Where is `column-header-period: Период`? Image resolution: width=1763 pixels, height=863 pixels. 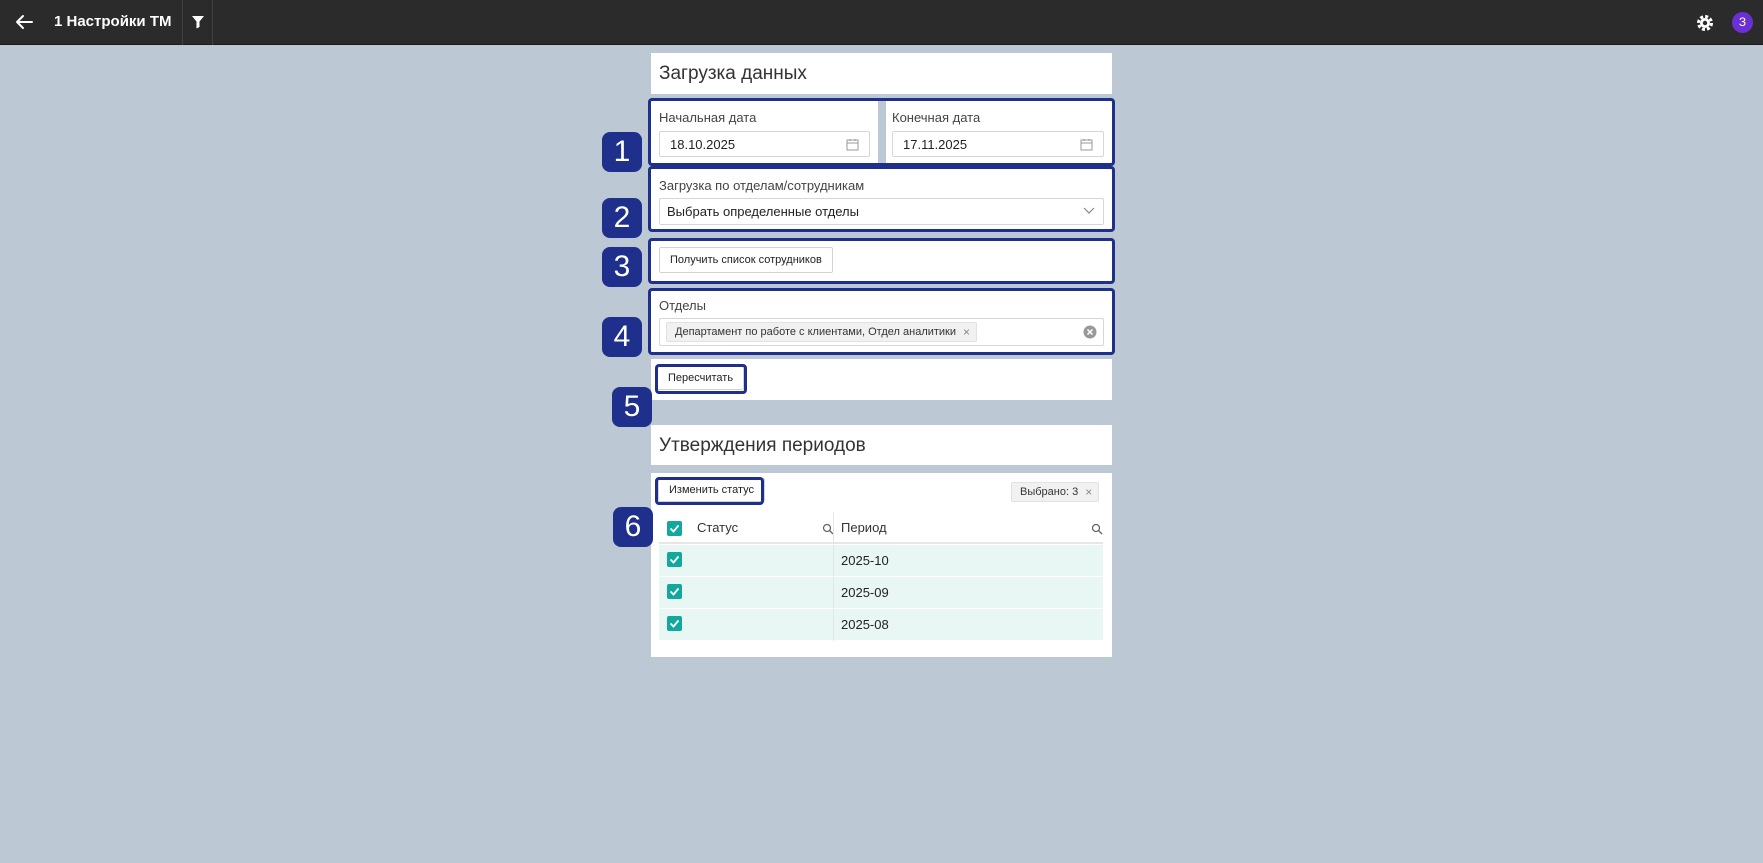 column-header-period: Период is located at coordinates (864, 527).